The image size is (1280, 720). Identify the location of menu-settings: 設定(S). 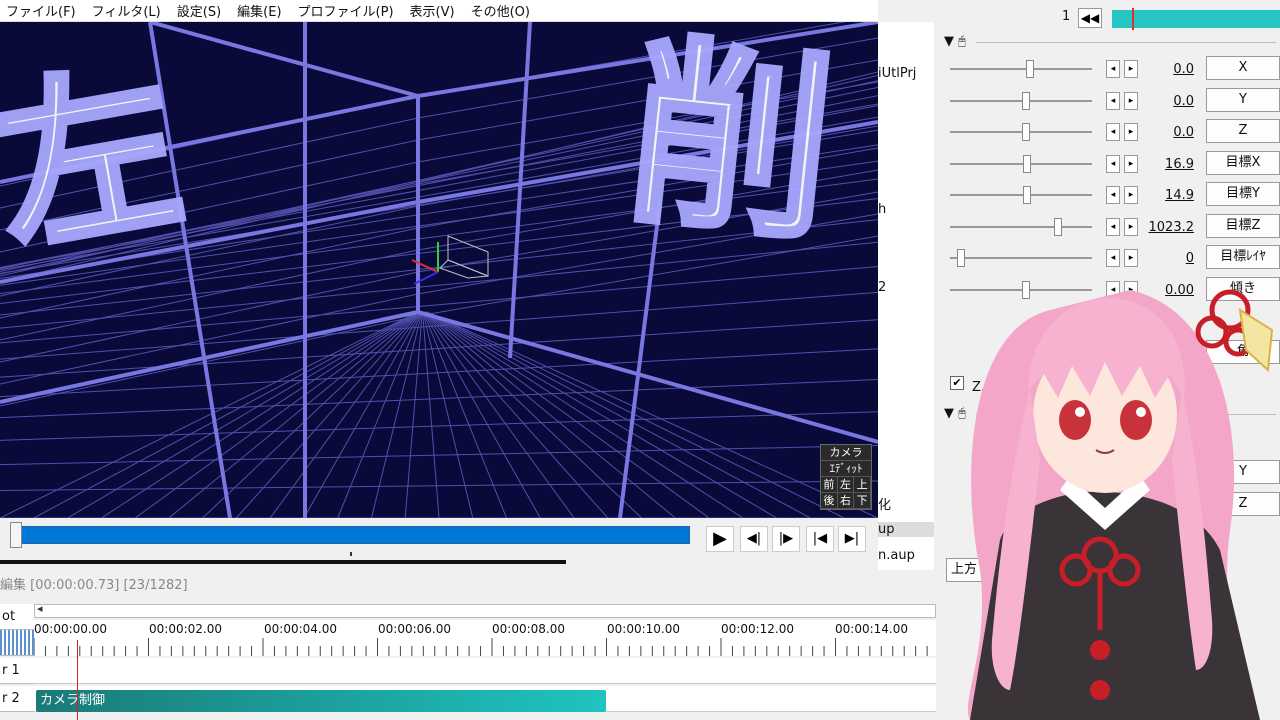
(199, 10).